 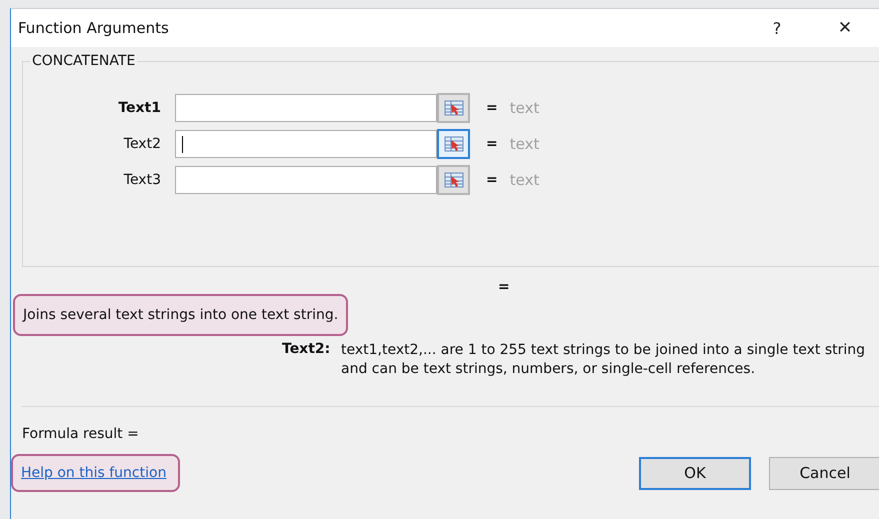 I want to click on help-button: ?, so click(x=777, y=28).